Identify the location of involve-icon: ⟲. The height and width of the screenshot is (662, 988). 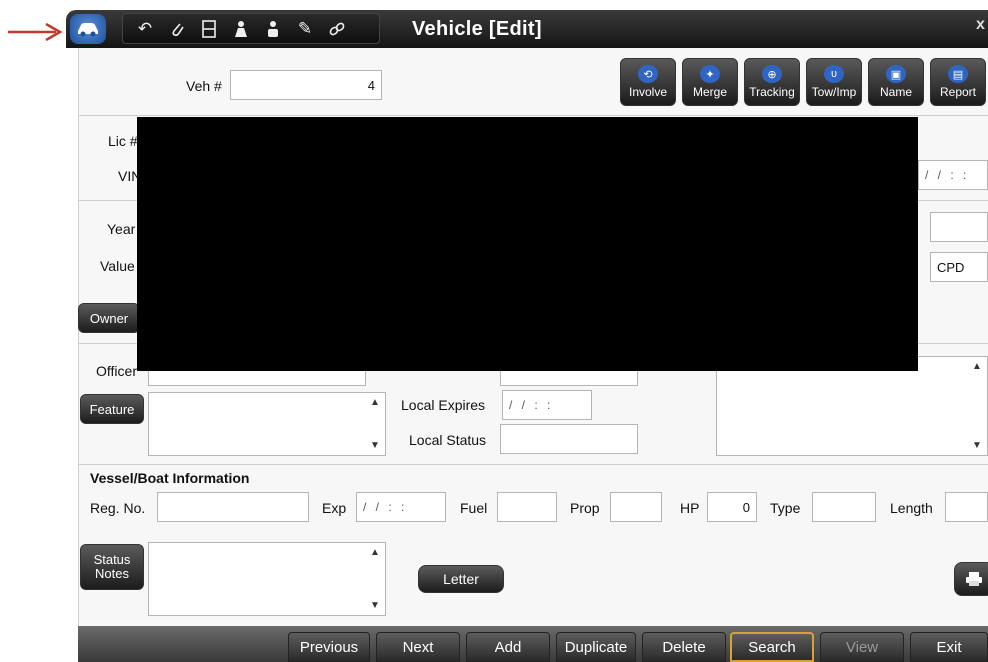
(648, 74).